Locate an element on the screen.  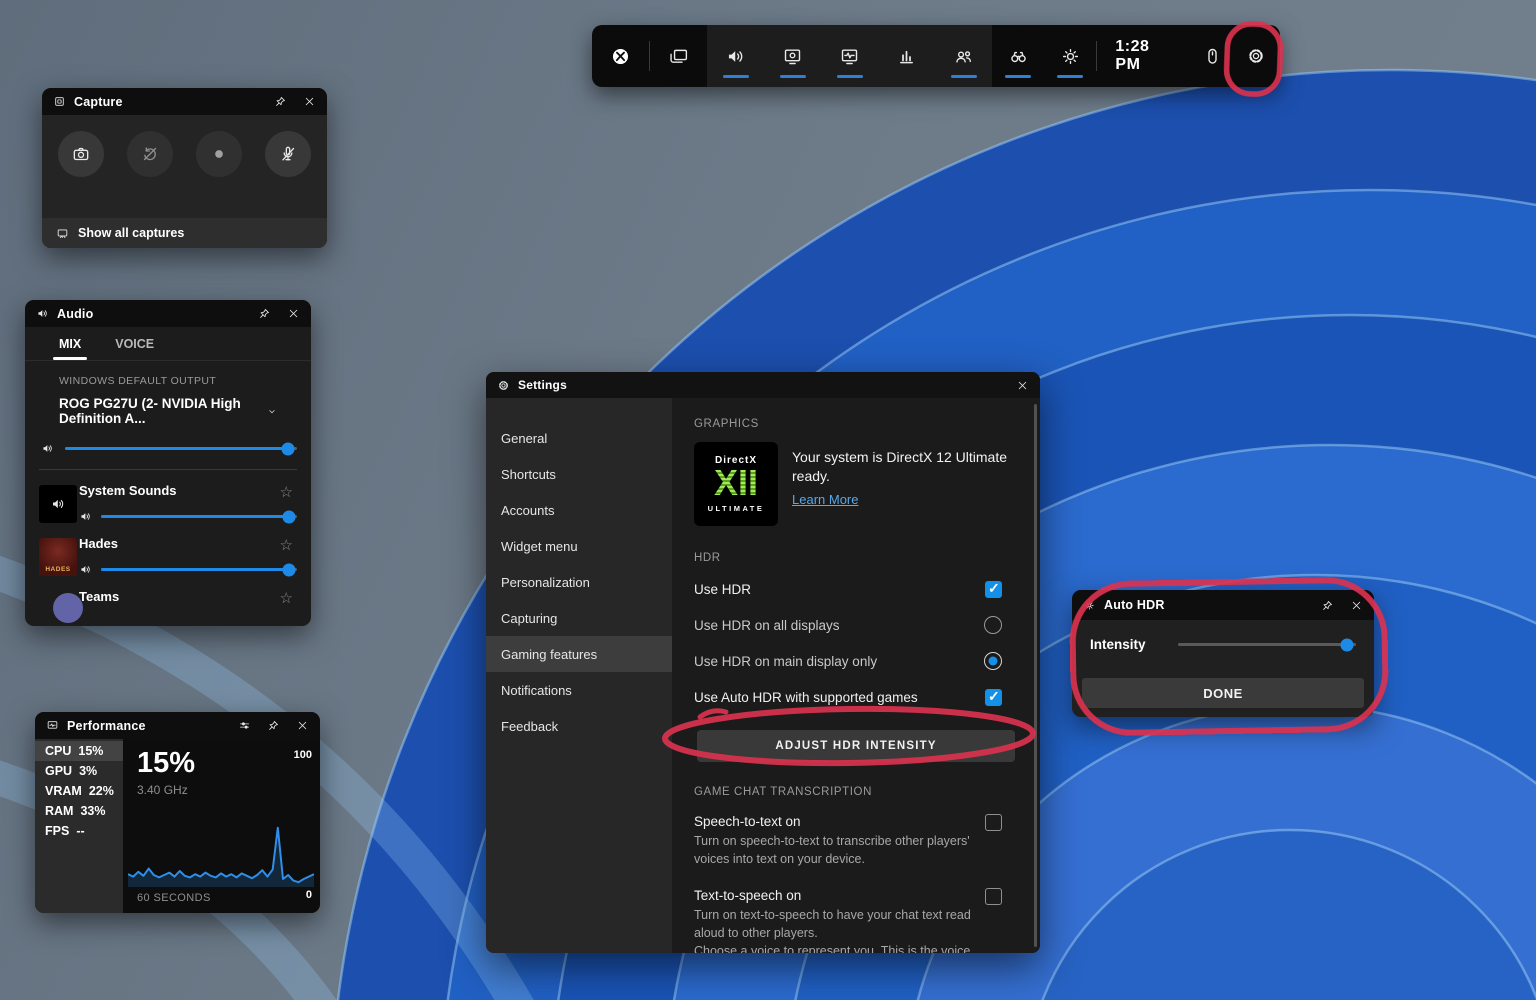
intensity-label: Intensity is located at coordinates (1118, 644).